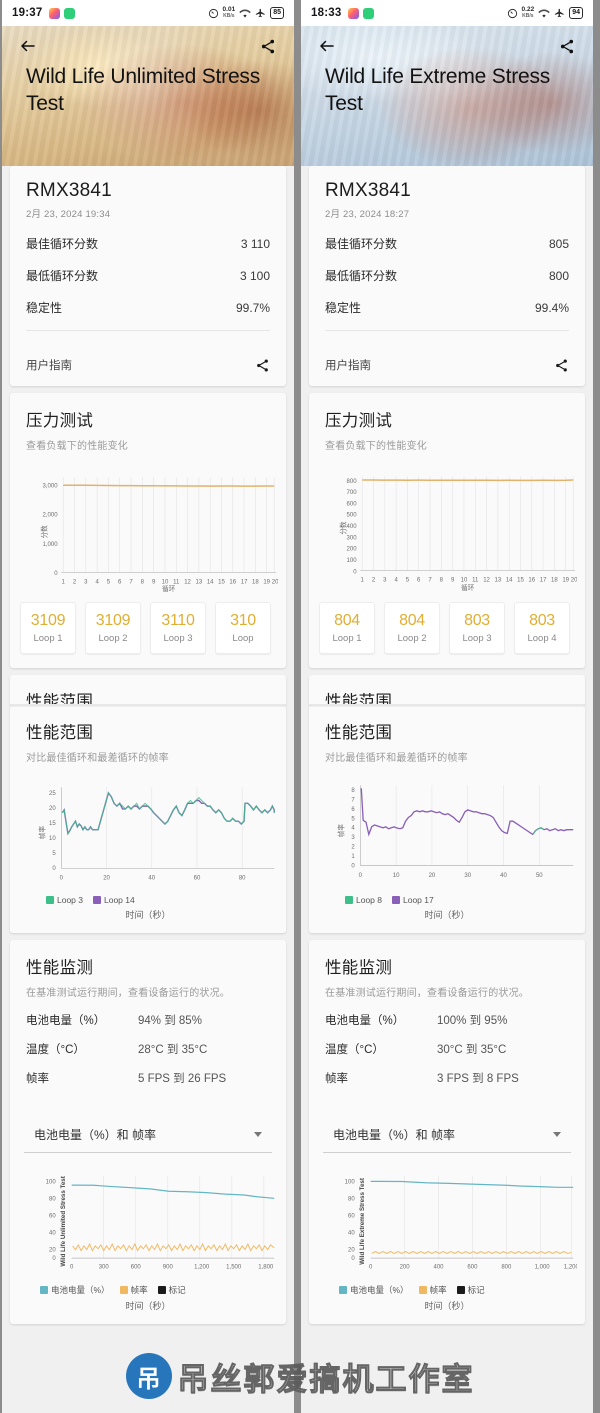 The height and width of the screenshot is (1413, 600). What do you see at coordinates (52, 831) in the screenshot?
I see `y-axis-ticks: 25 20 15 10 5 0` at bounding box center [52, 831].